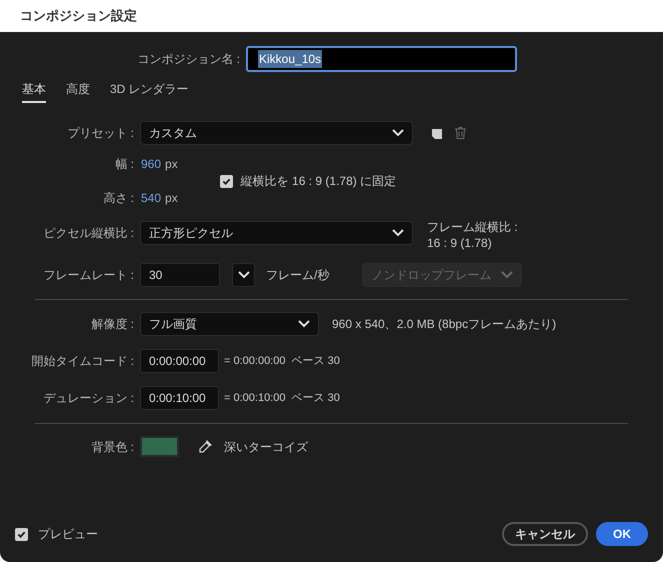  I want to click on timecode-info: = 0:00:00:00 ベース 30, so click(282, 361).